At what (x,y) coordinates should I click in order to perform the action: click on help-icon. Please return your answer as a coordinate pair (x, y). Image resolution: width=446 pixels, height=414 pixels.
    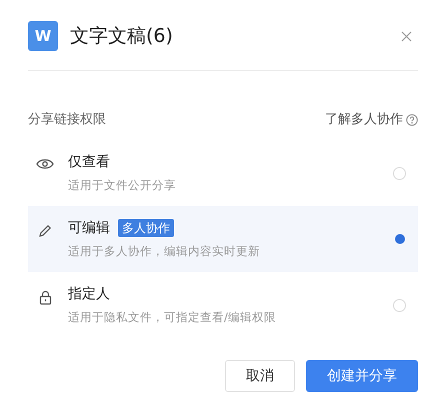
    Looking at the image, I should click on (412, 120).